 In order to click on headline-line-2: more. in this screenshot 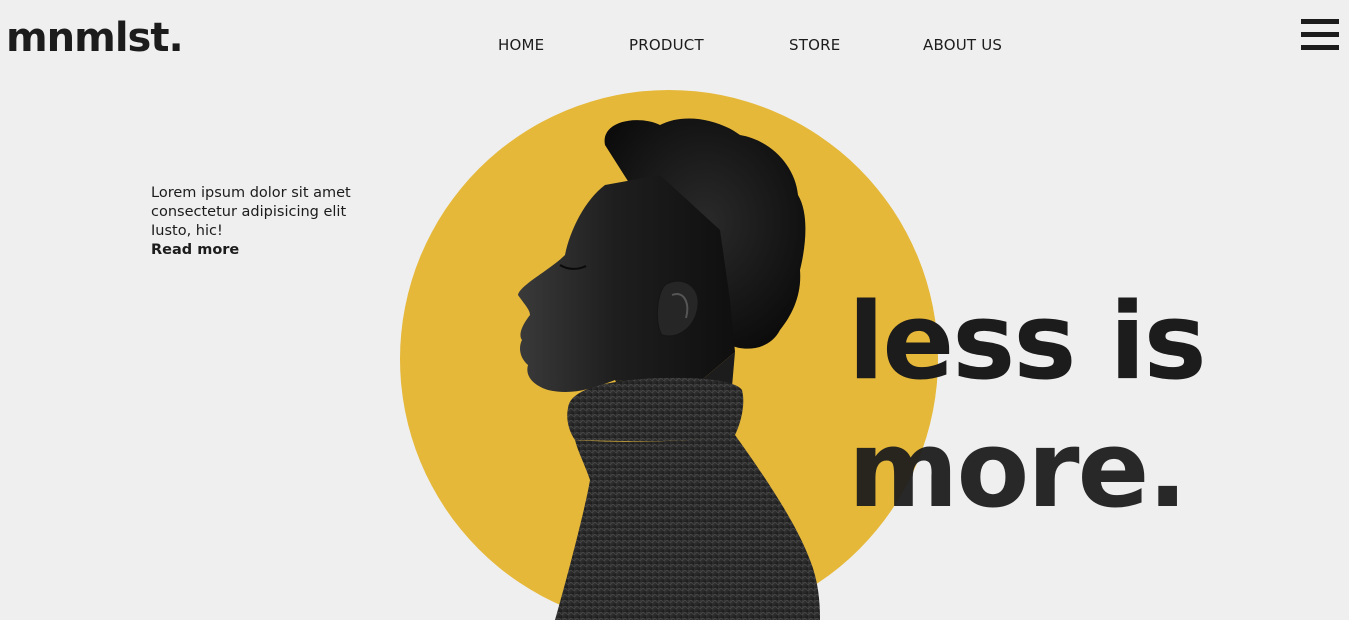, I will do `click(1018, 469)`.